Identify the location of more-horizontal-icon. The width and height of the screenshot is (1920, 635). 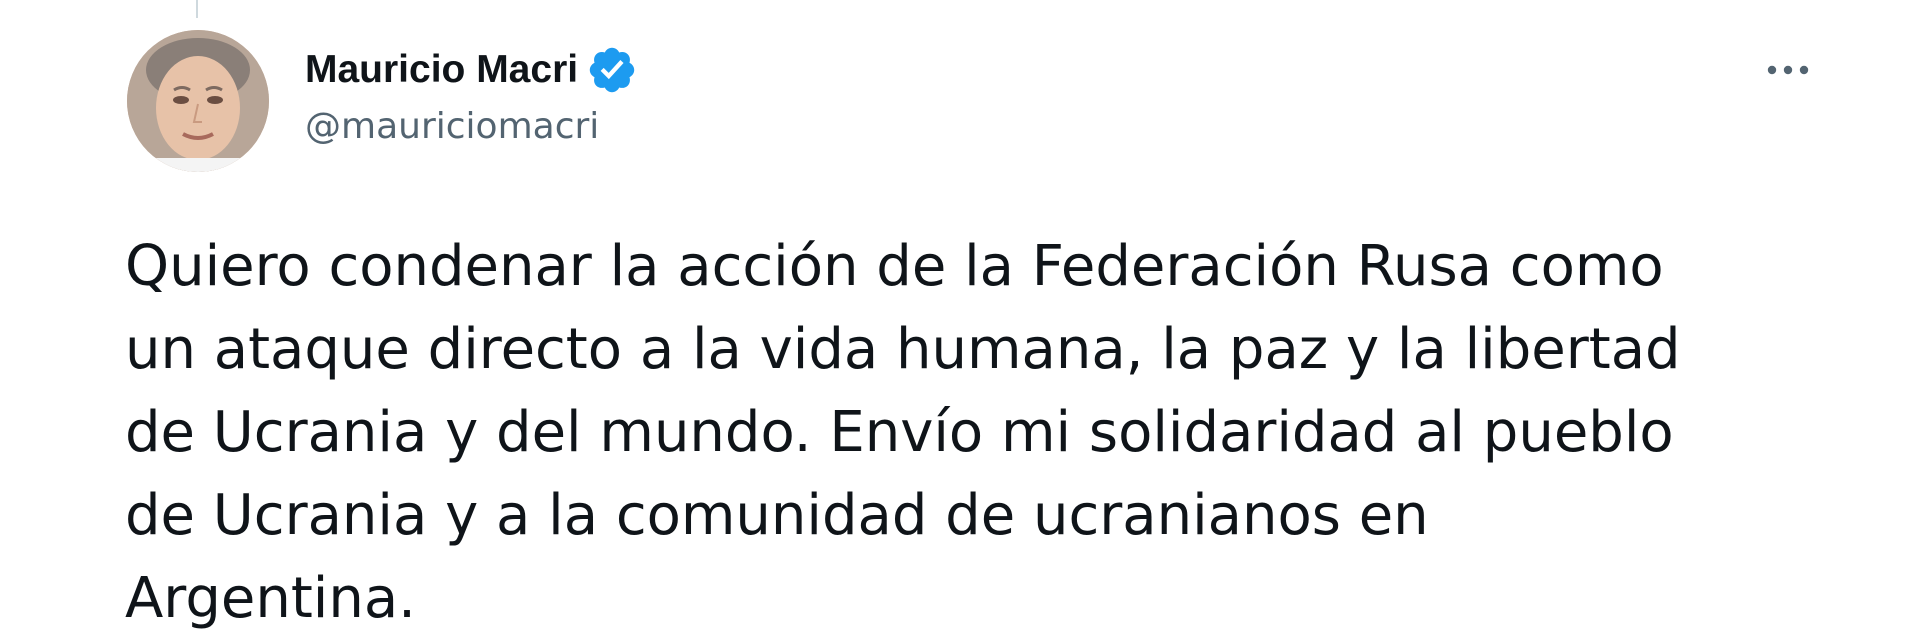
(1788, 70).